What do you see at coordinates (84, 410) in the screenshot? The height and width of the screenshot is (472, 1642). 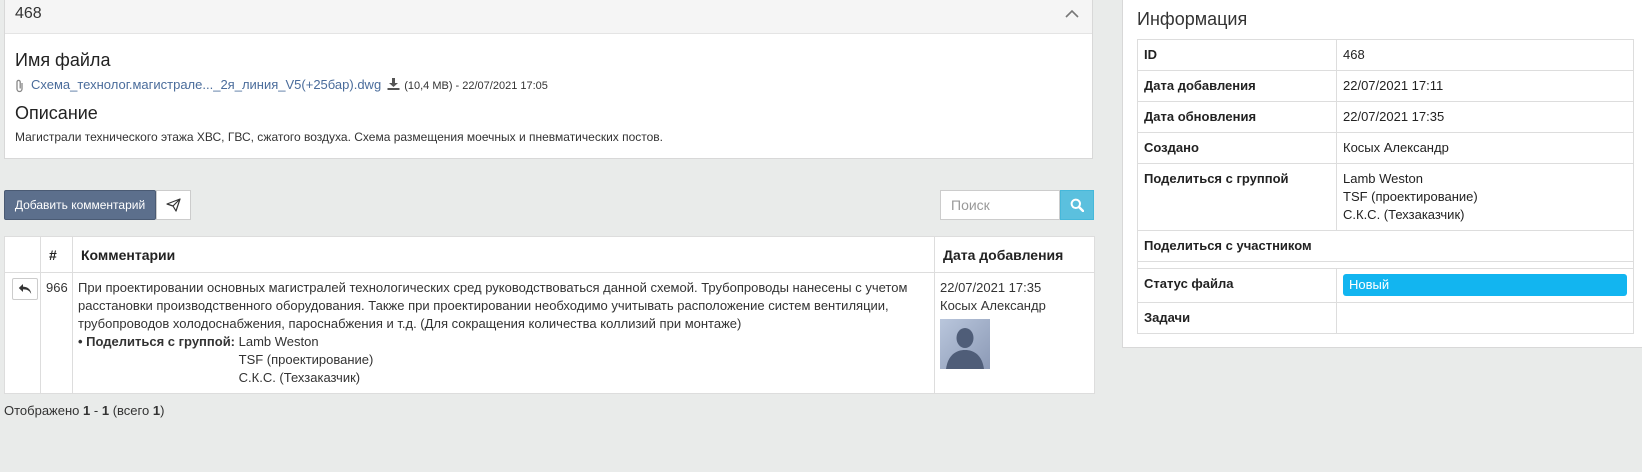 I see `pagination-info: Отображено 1 - 1 (всего 1)` at bounding box center [84, 410].